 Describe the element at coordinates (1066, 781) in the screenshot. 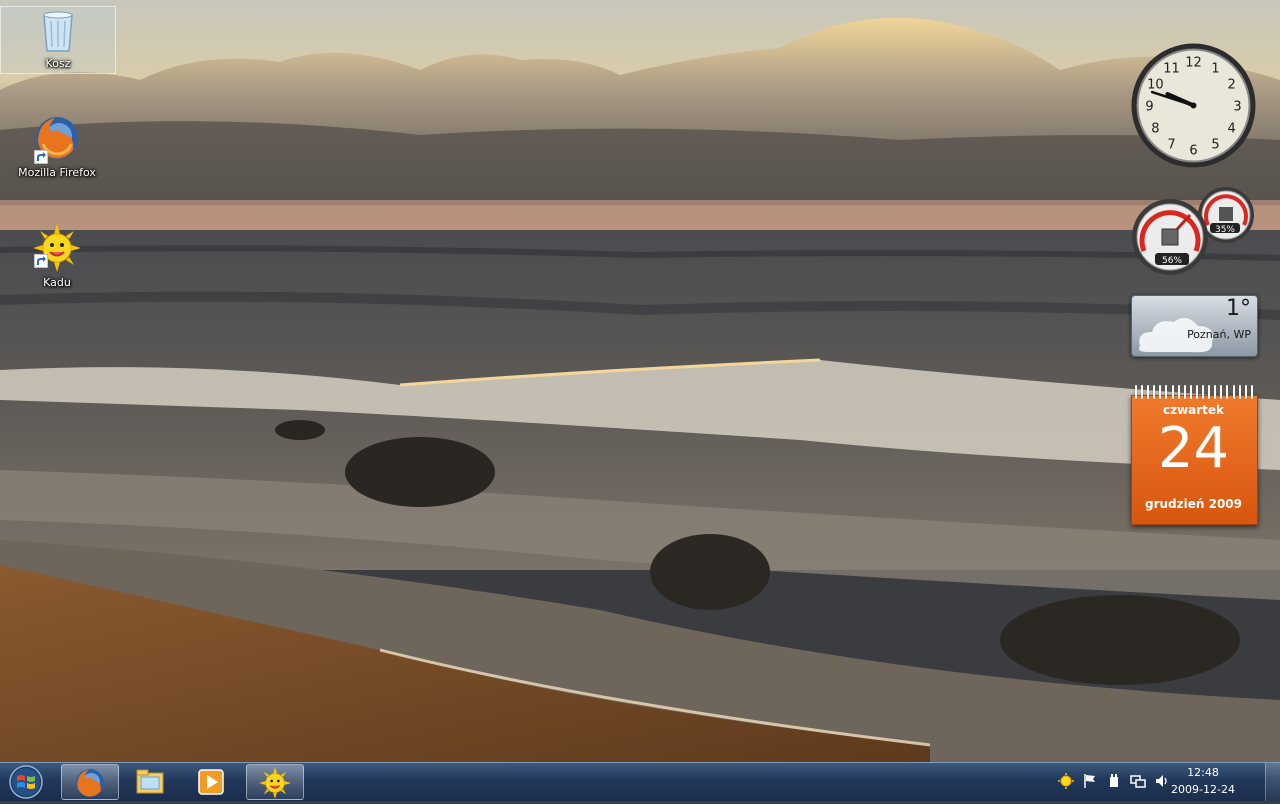

I see `kadu-tray-icon` at that location.